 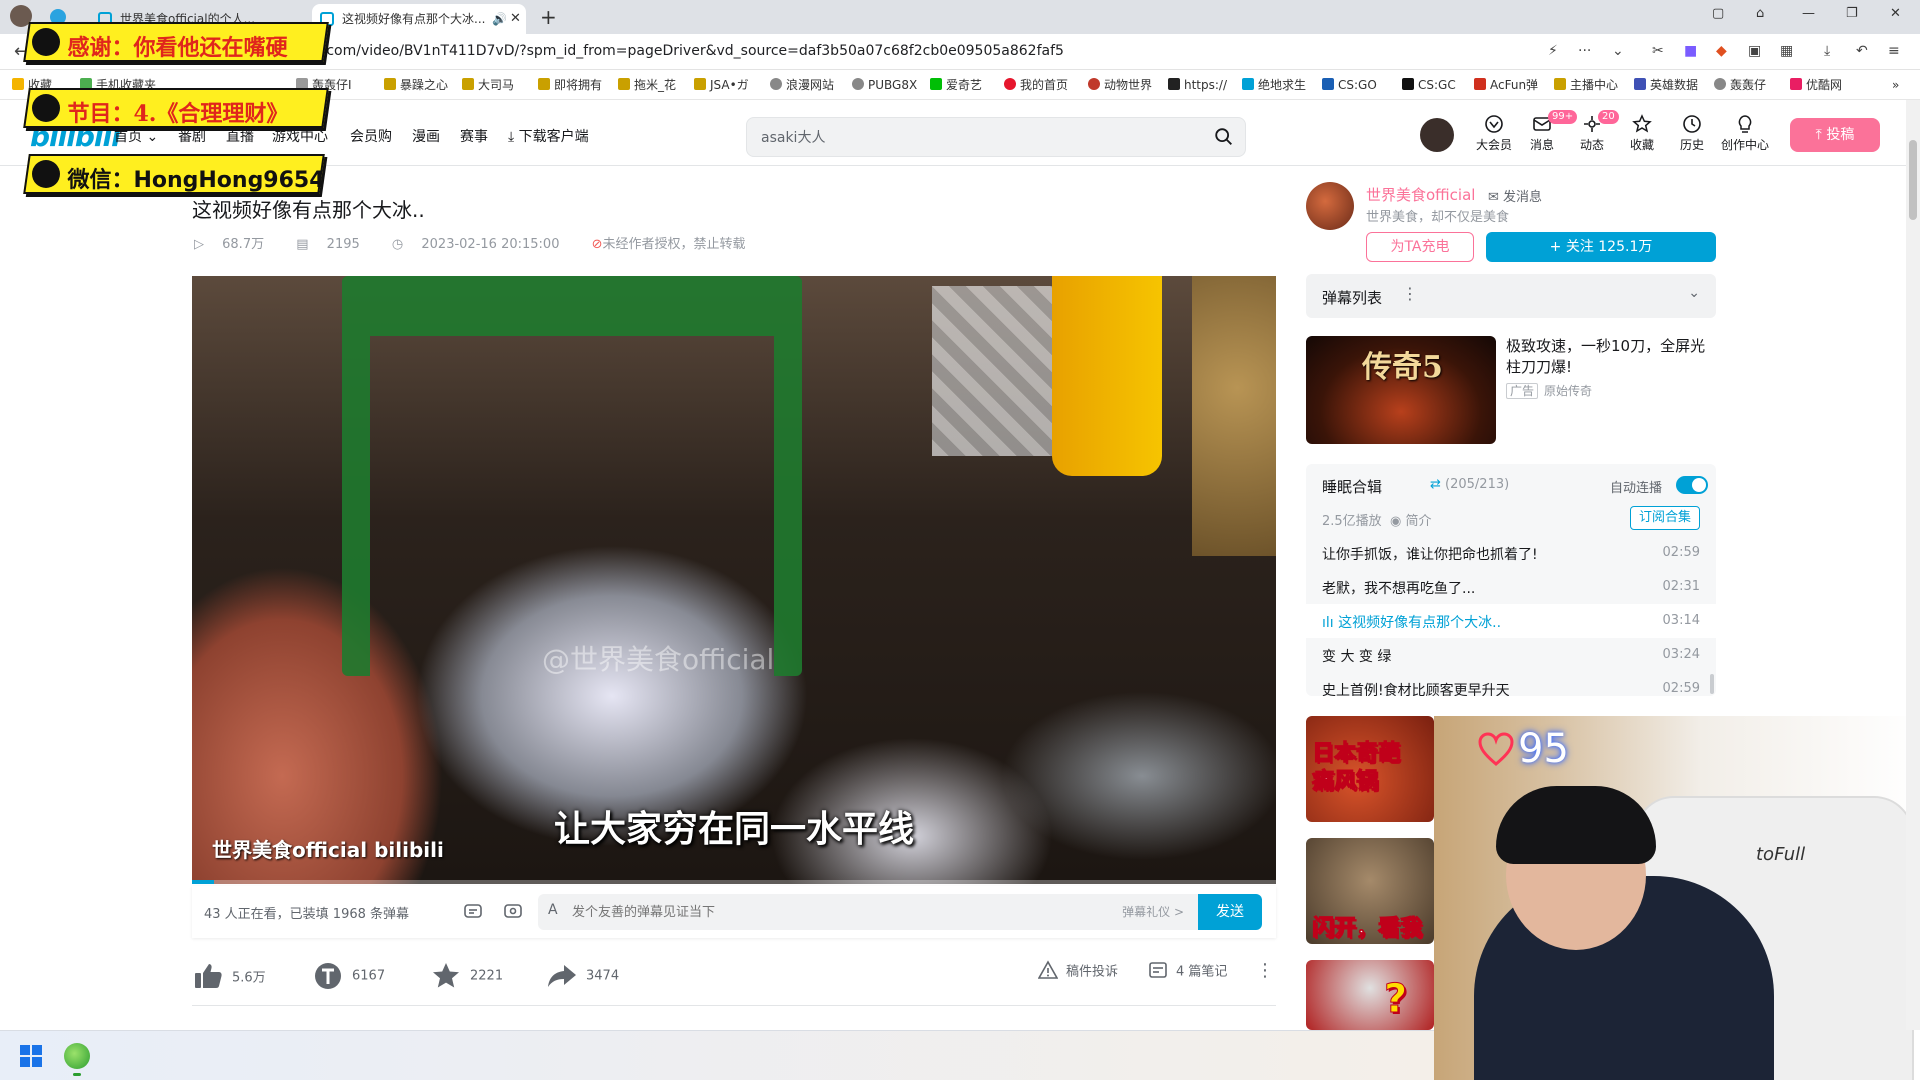 What do you see at coordinates (1816, 85) in the screenshot?
I see `bookmark-item: 优酷网` at bounding box center [1816, 85].